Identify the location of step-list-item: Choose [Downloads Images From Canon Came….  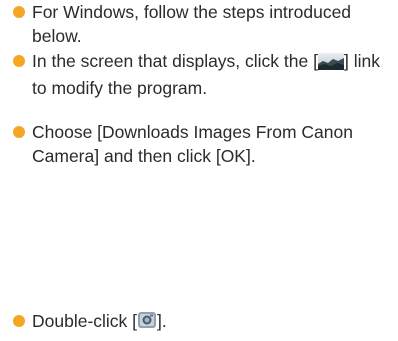
(204, 144).